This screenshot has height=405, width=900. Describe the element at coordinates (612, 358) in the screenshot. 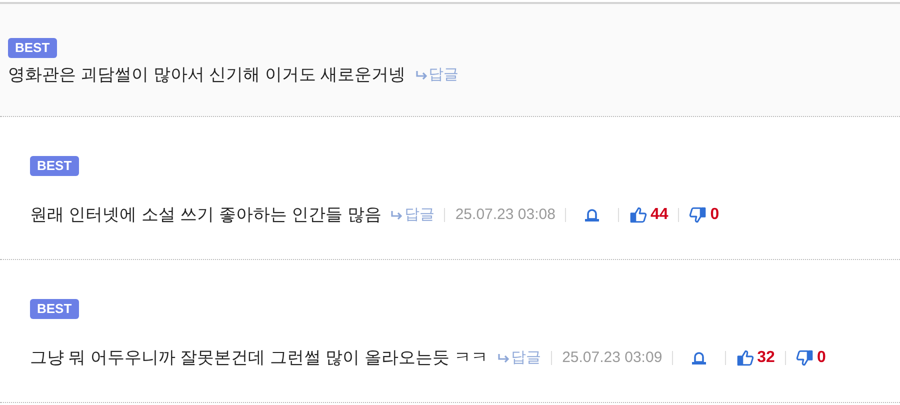

I see `comment-date: 25.07.23 03:09` at that location.